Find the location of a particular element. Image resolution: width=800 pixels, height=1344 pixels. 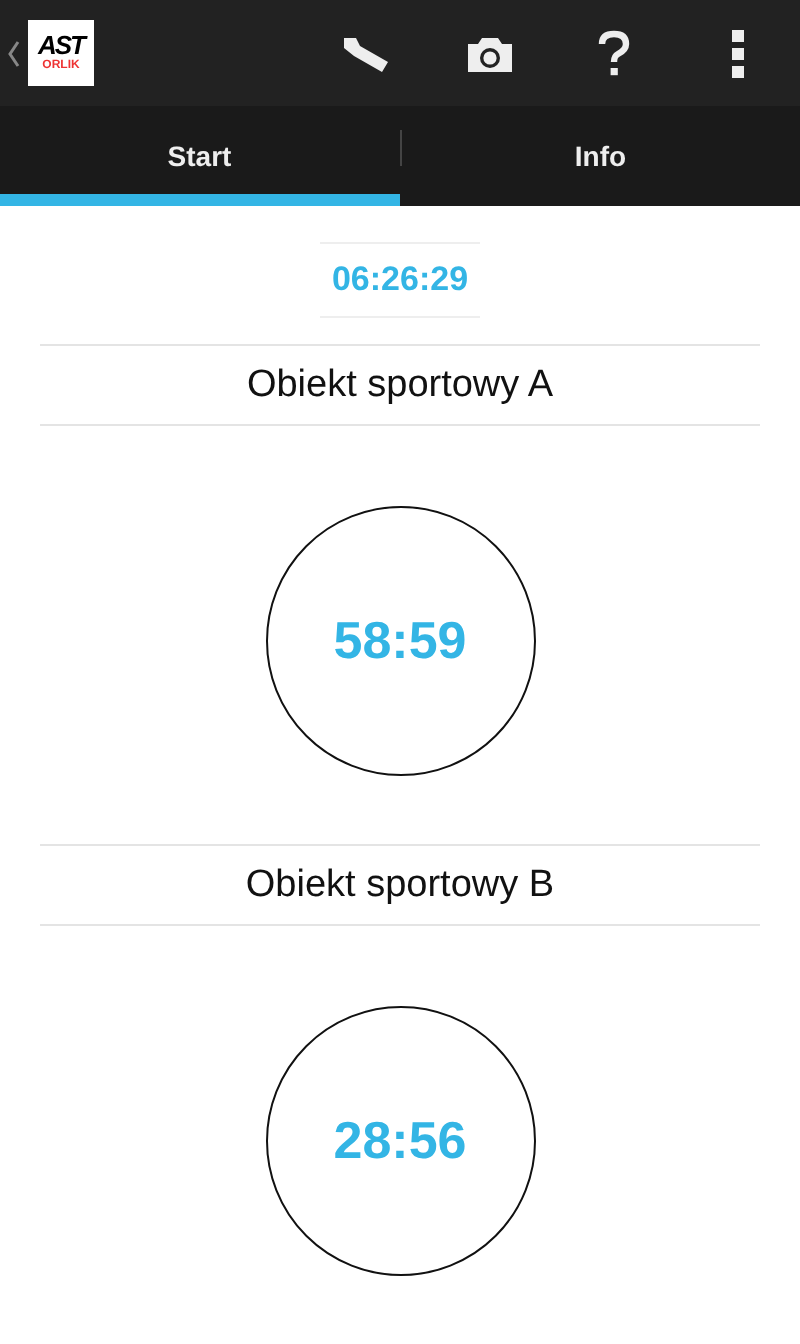

venue-title: Obiekt sportowy B is located at coordinates (400, 885).